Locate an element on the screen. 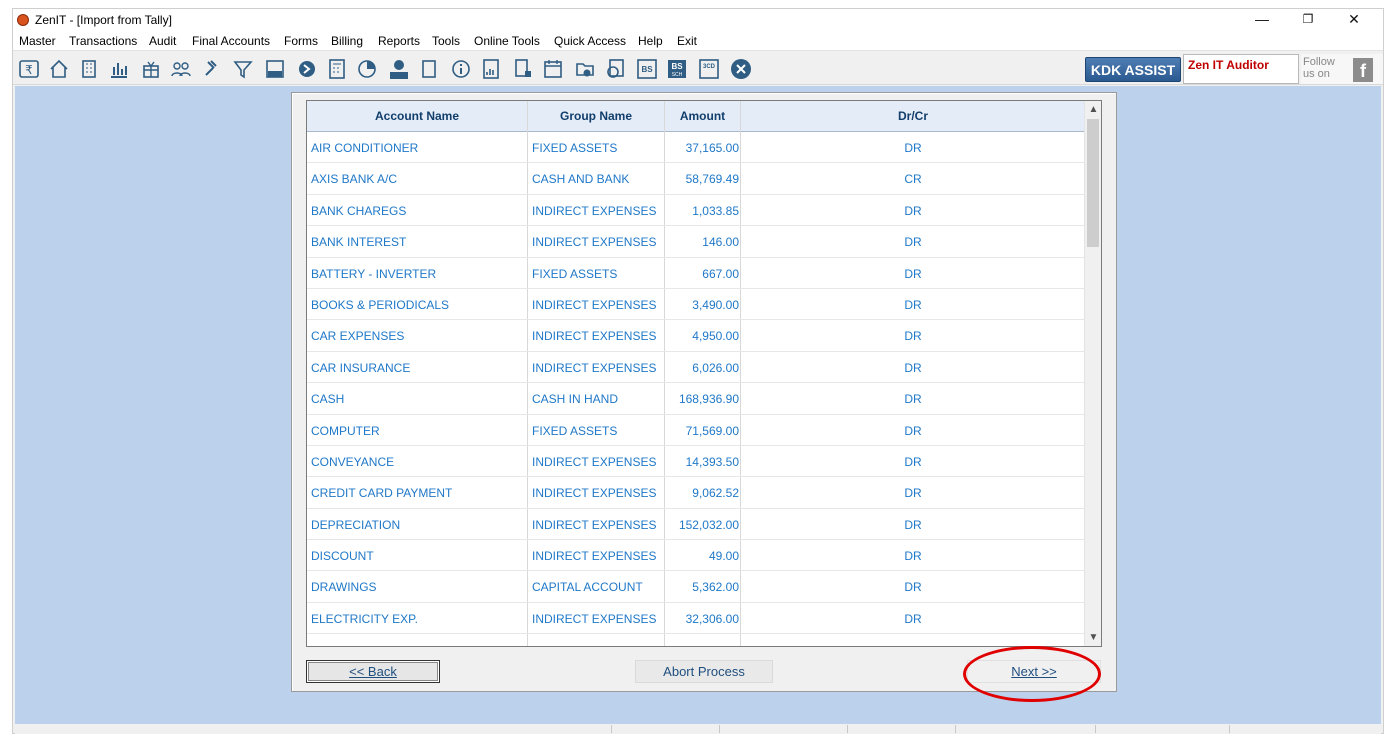 The width and height of the screenshot is (1398, 740). building-icon is located at coordinates (89, 69).